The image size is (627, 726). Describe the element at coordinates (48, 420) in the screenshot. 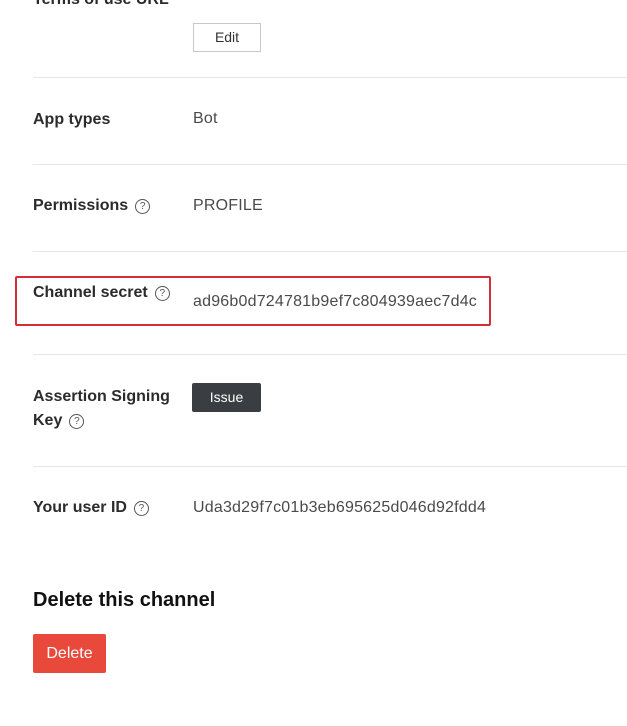

I see `assertion-label-line2-text: Key` at that location.